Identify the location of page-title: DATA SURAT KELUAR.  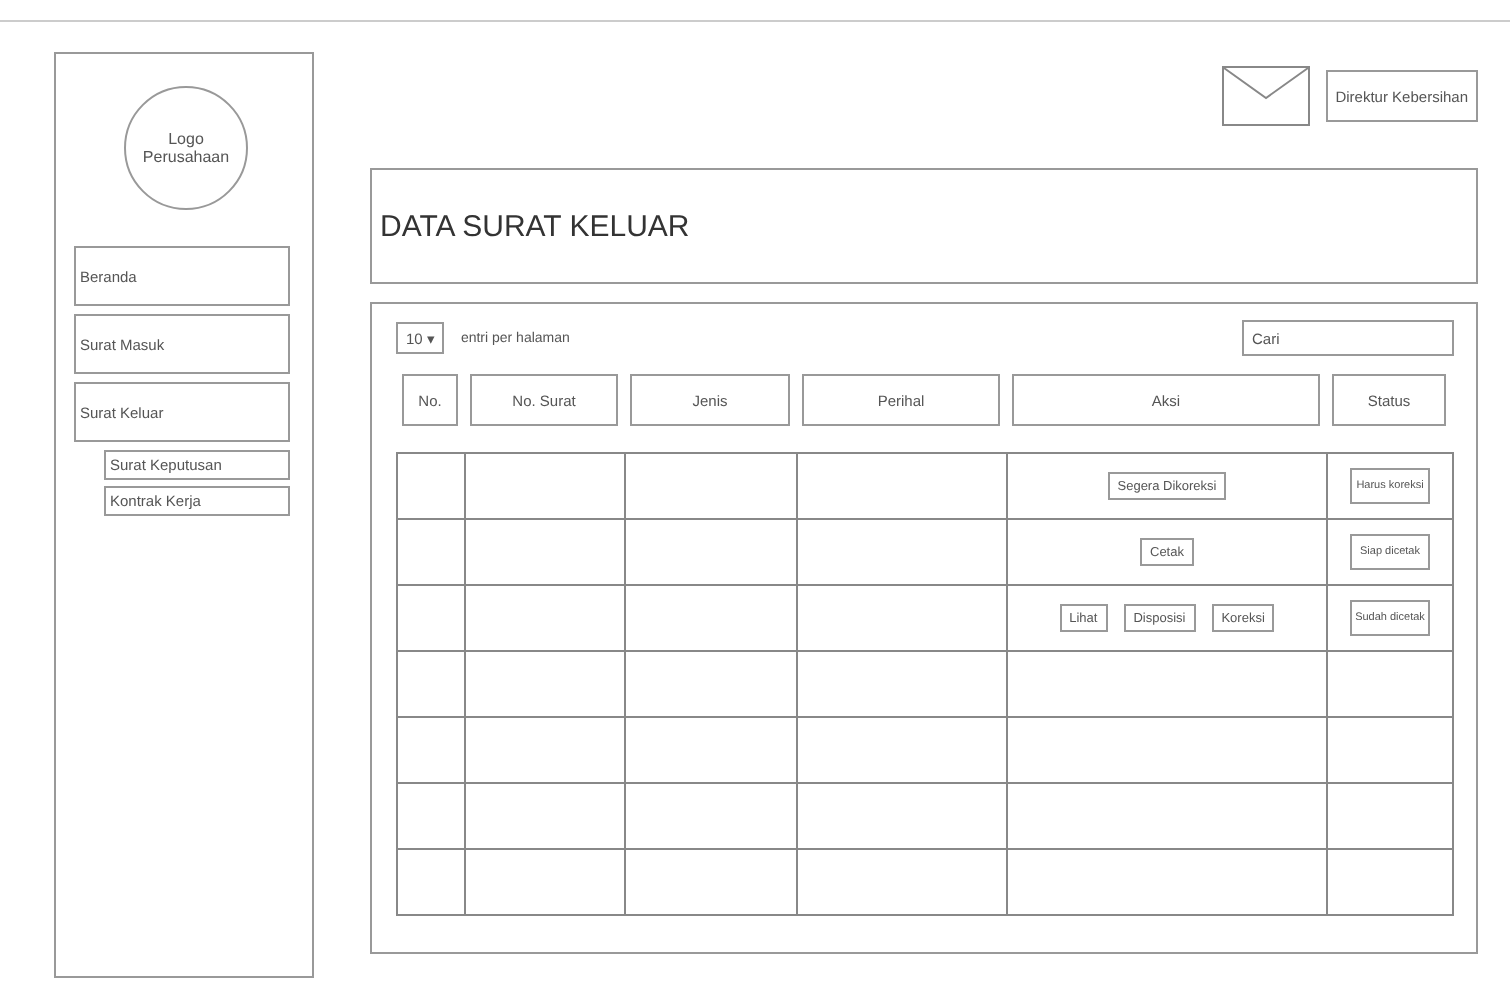
(924, 226).